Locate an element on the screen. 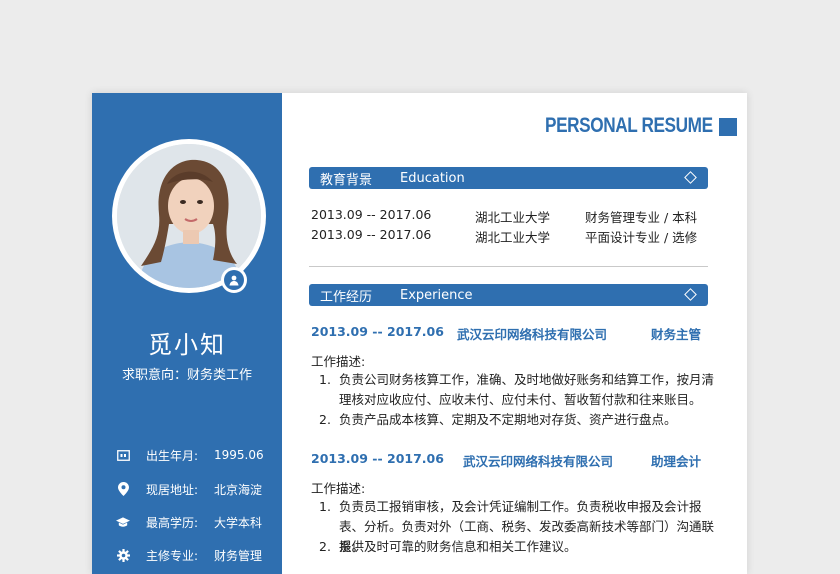  info-value: 大学本科 is located at coordinates (238, 522).